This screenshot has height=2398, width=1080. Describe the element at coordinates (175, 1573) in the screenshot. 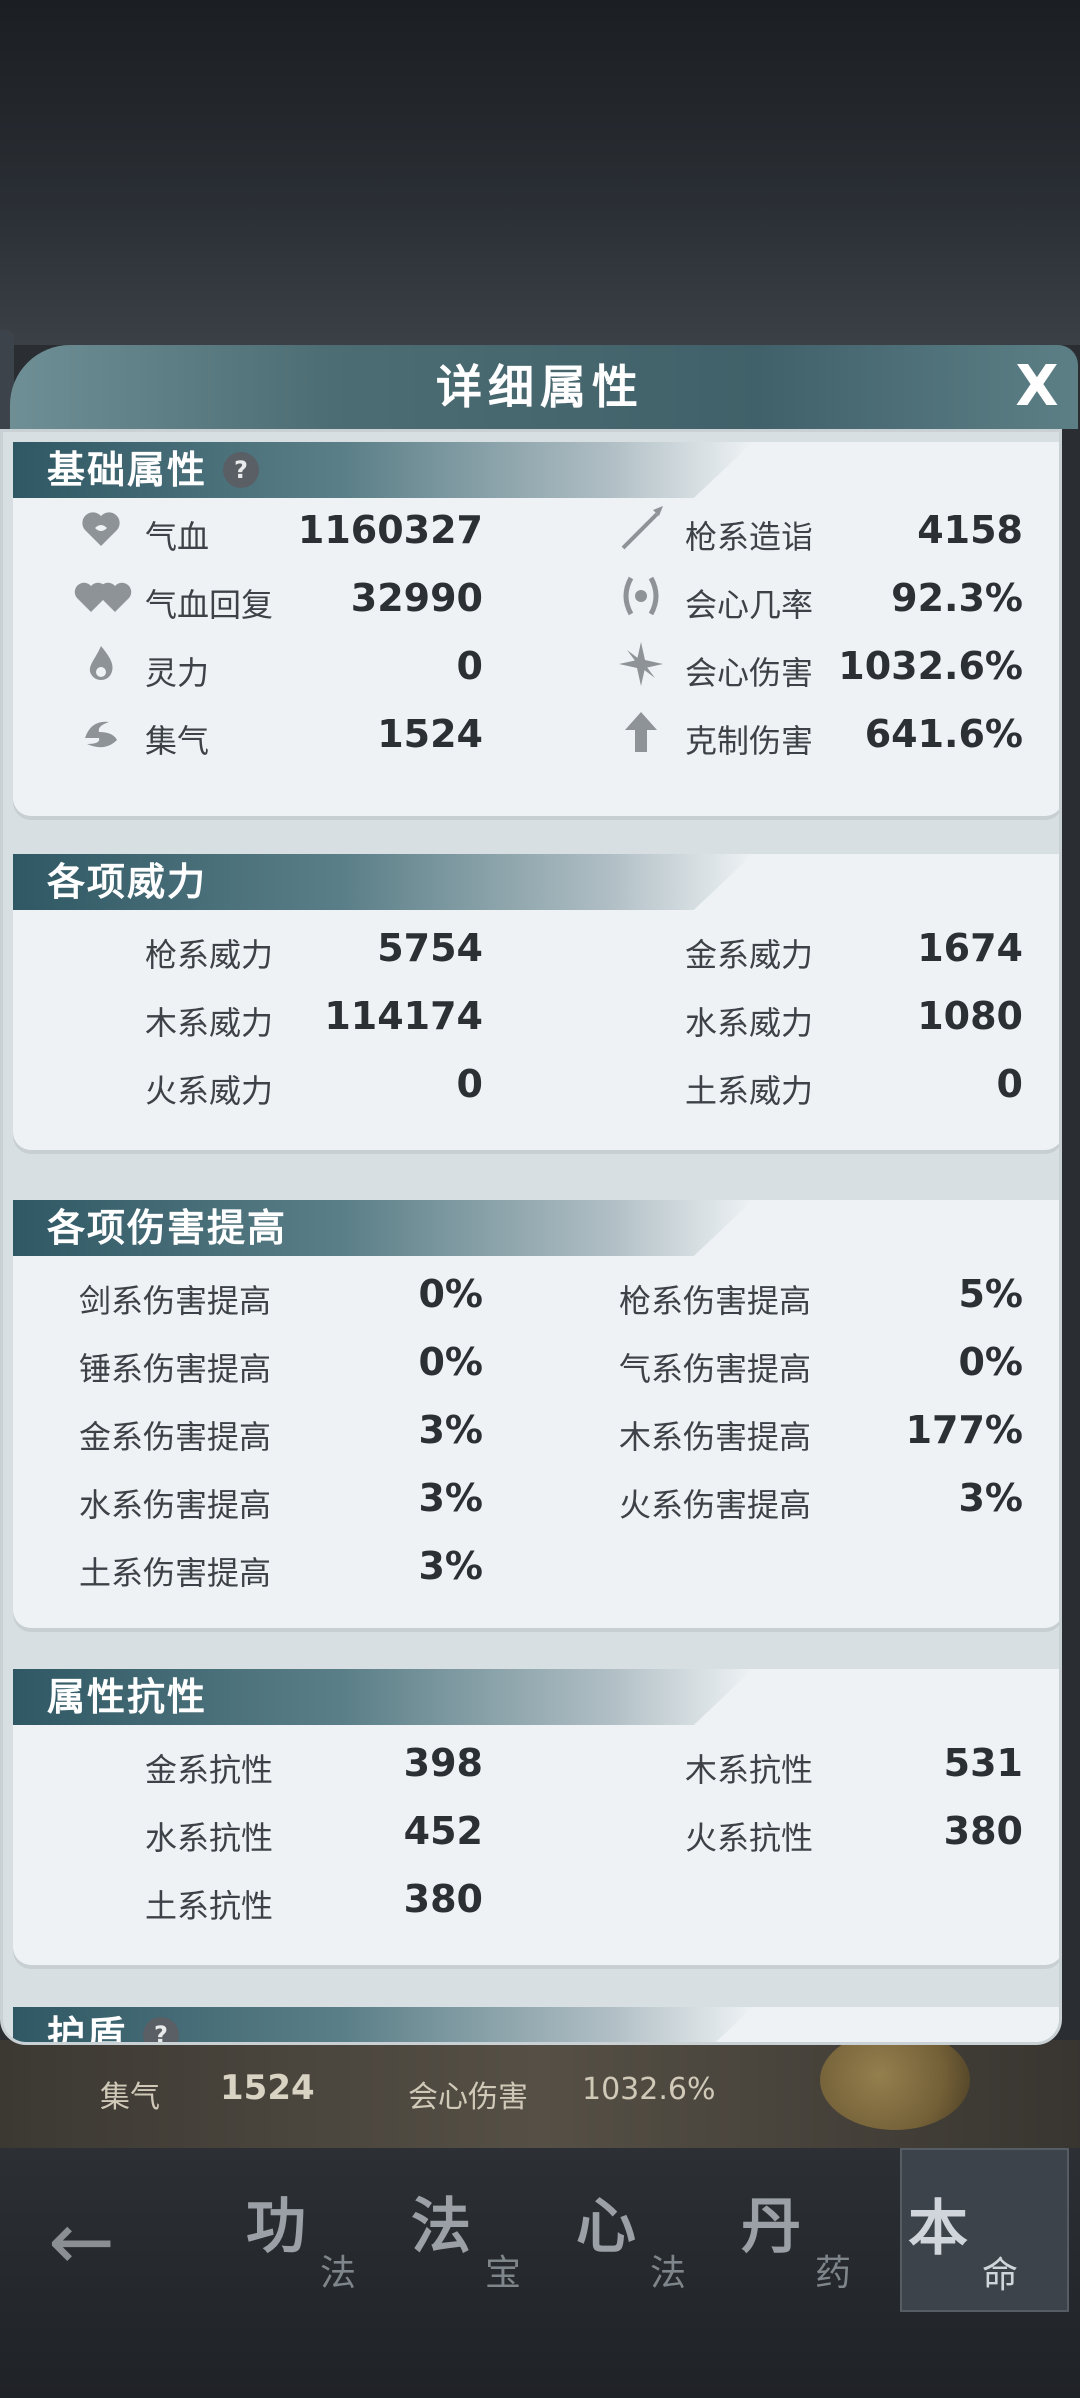

I see `stat-label: 土系伤害提高` at that location.